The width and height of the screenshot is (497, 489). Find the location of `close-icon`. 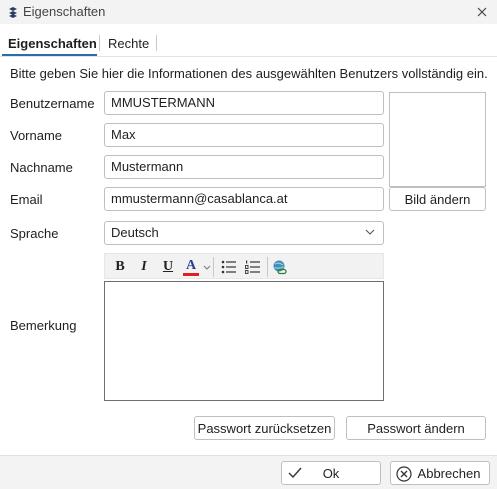

close-icon is located at coordinates (482, 12).